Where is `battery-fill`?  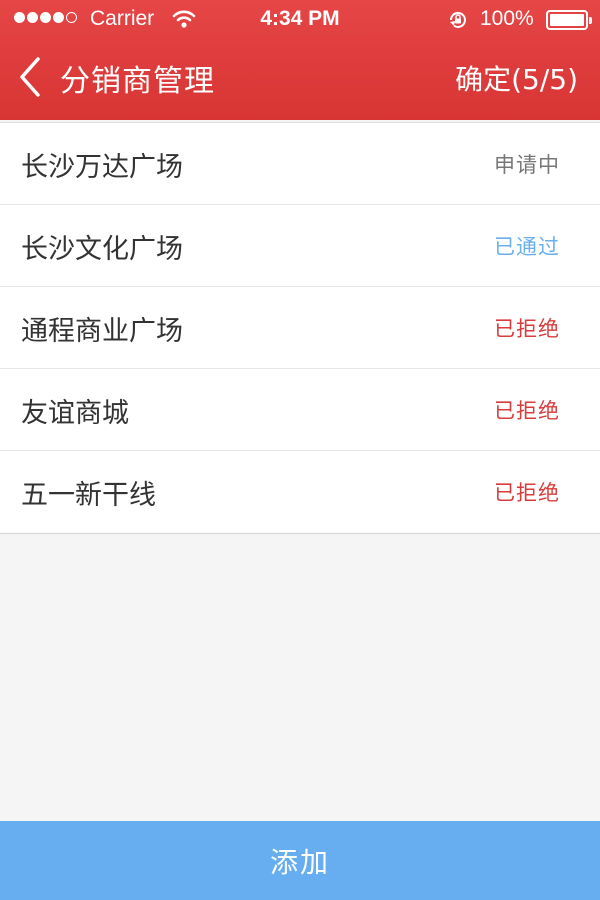 battery-fill is located at coordinates (567, 20).